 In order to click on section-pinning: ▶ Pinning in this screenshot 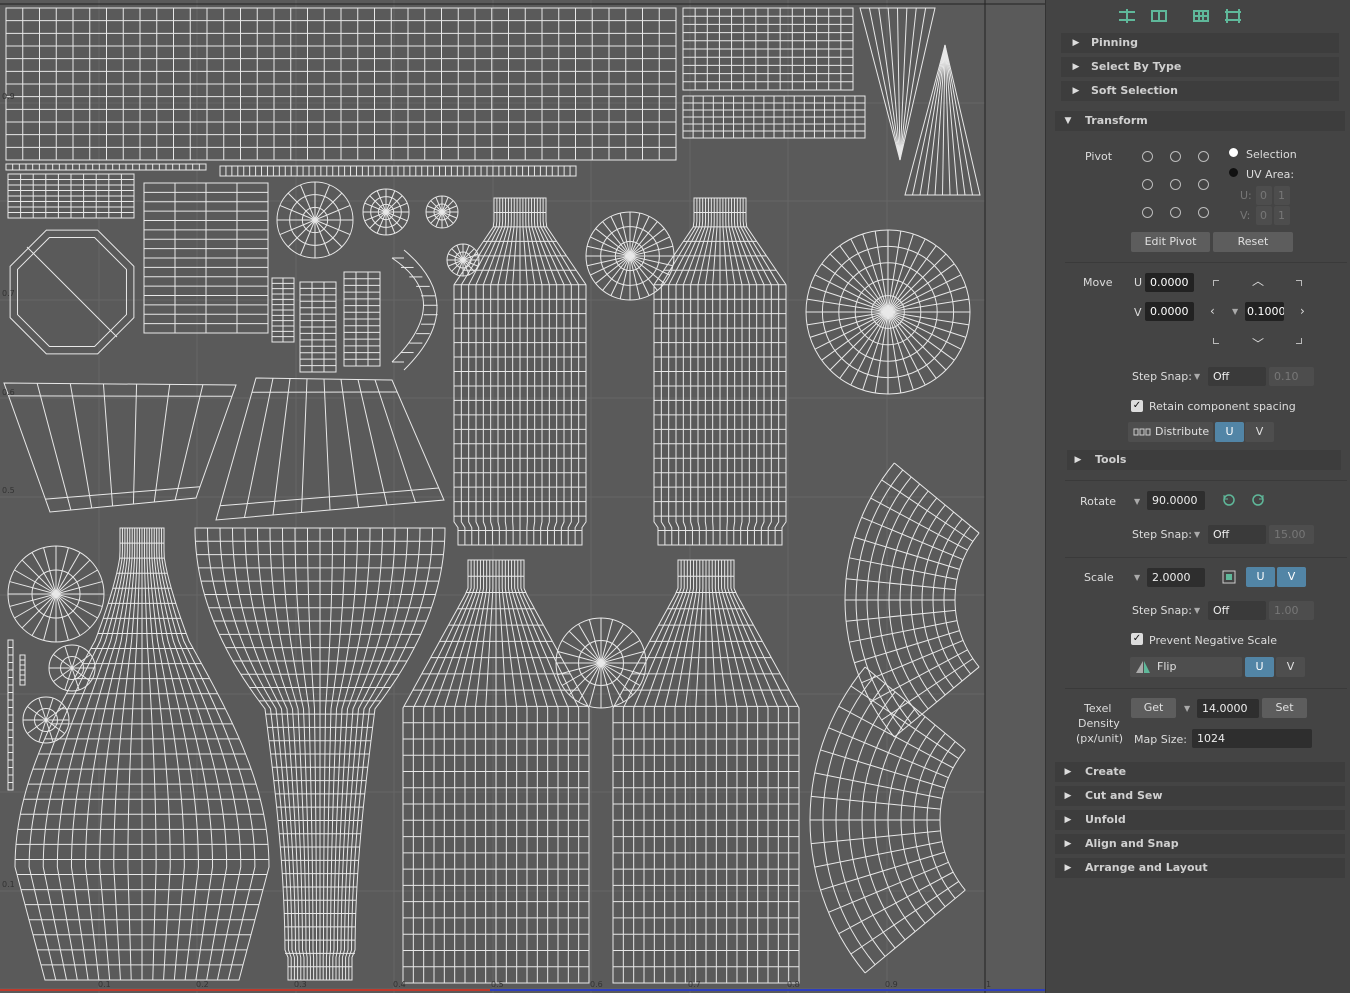, I will do `click(1200, 43)`.